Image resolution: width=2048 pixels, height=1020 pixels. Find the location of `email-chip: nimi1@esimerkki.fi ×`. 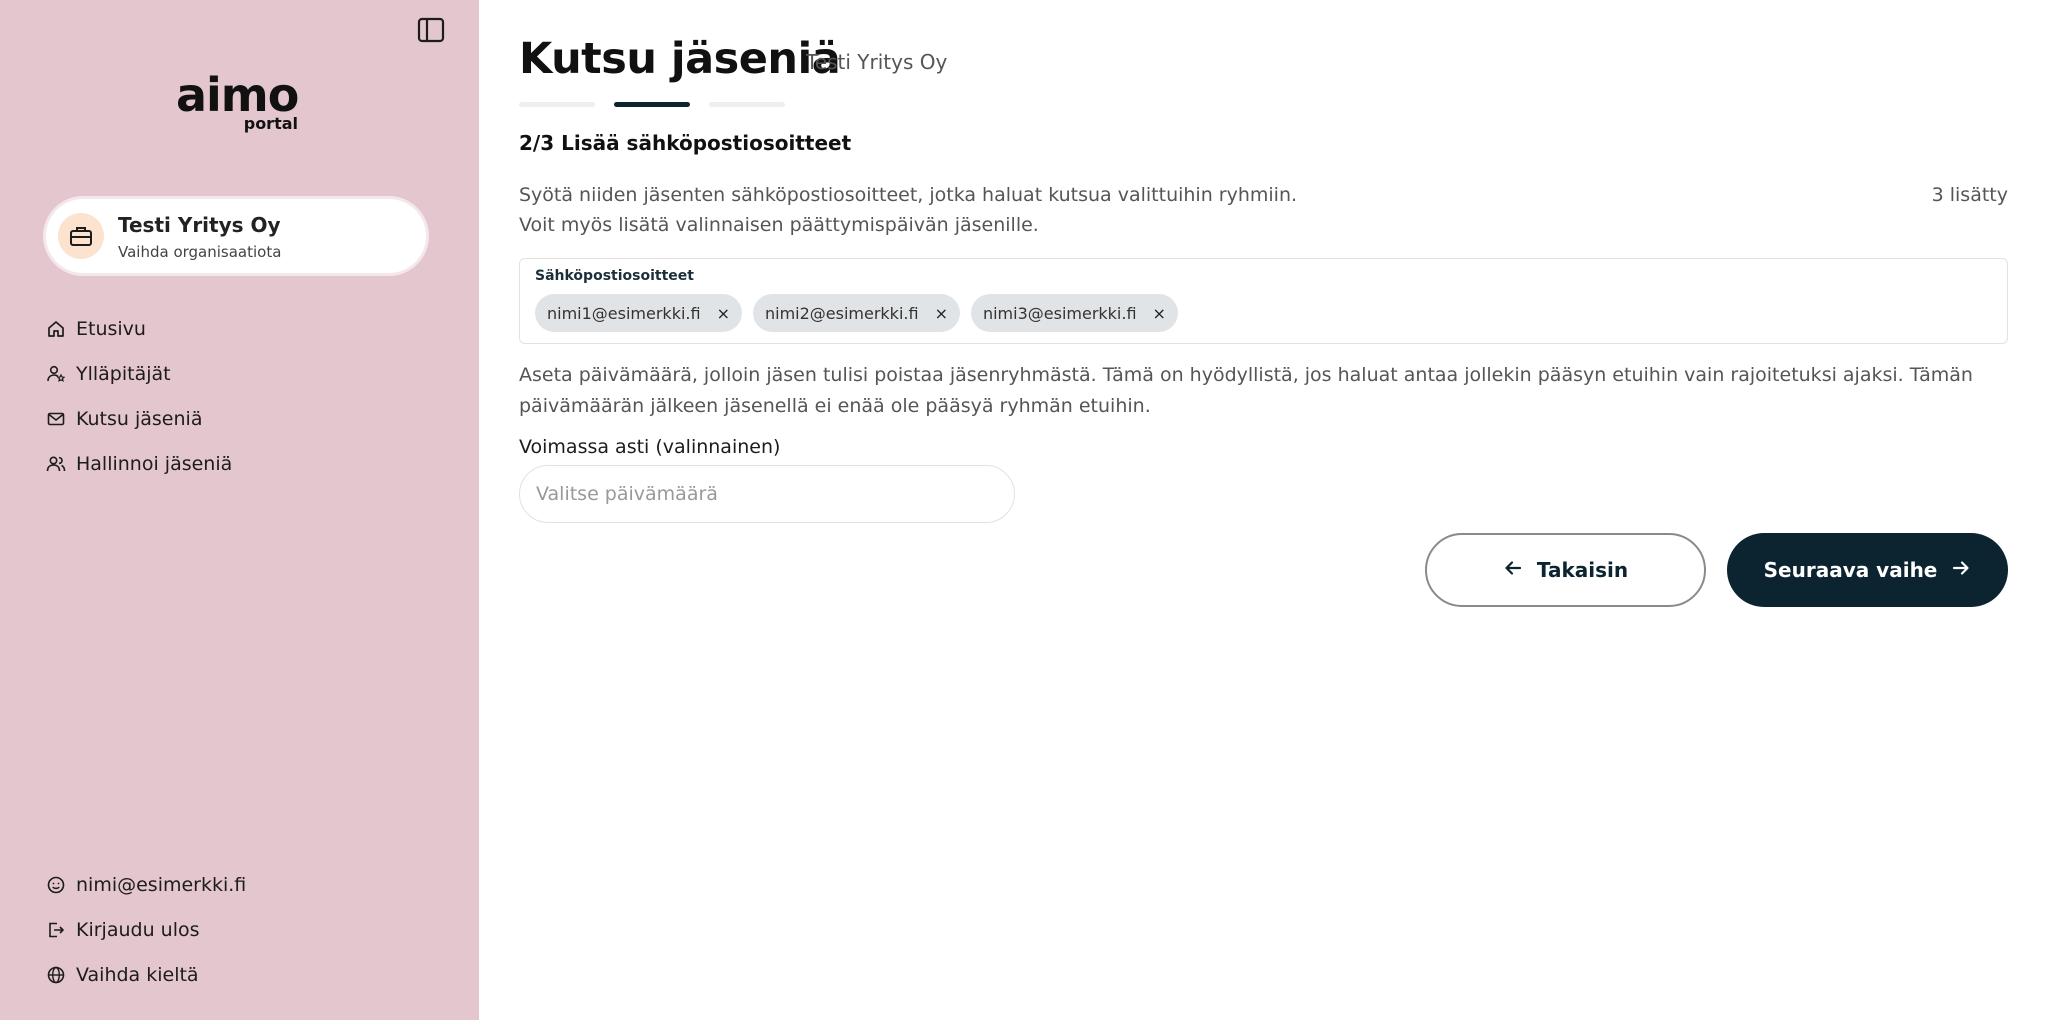

email-chip: nimi1@esimerkki.fi × is located at coordinates (638, 313).